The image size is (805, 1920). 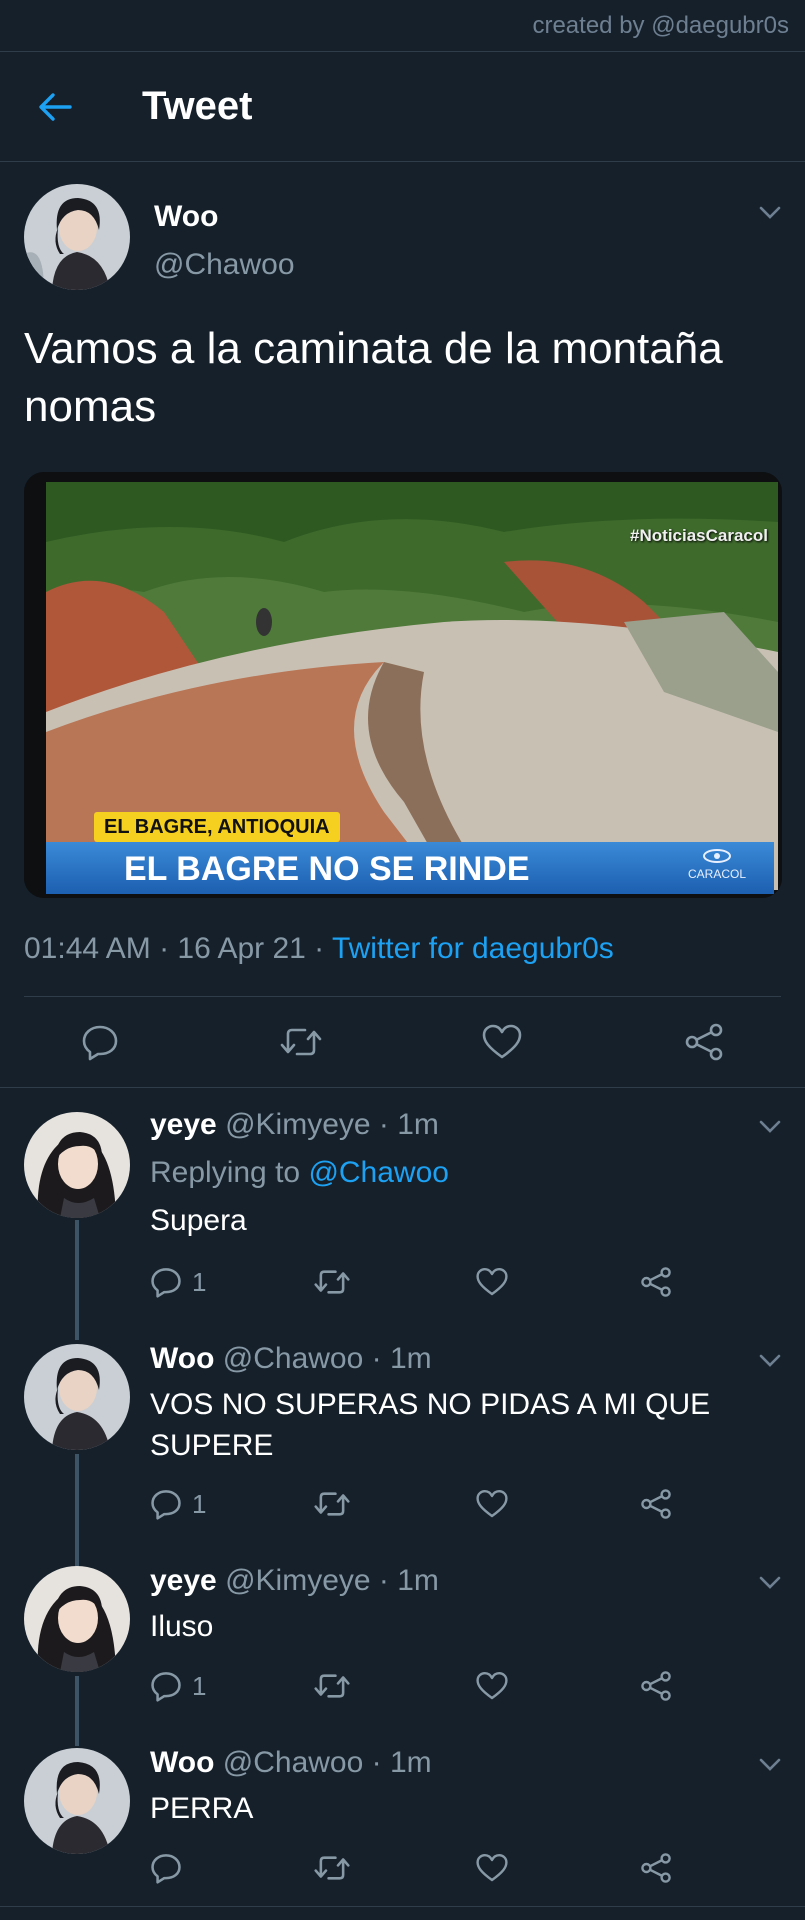 I want to click on watermark-text: created by @daegubr0s, so click(x=660, y=25).